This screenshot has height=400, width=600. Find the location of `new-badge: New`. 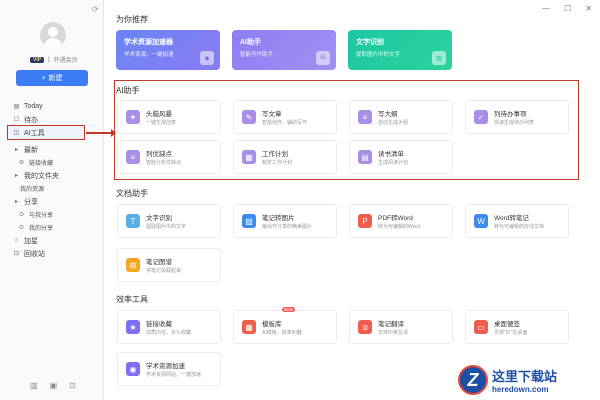

new-badge: New is located at coordinates (289, 309).